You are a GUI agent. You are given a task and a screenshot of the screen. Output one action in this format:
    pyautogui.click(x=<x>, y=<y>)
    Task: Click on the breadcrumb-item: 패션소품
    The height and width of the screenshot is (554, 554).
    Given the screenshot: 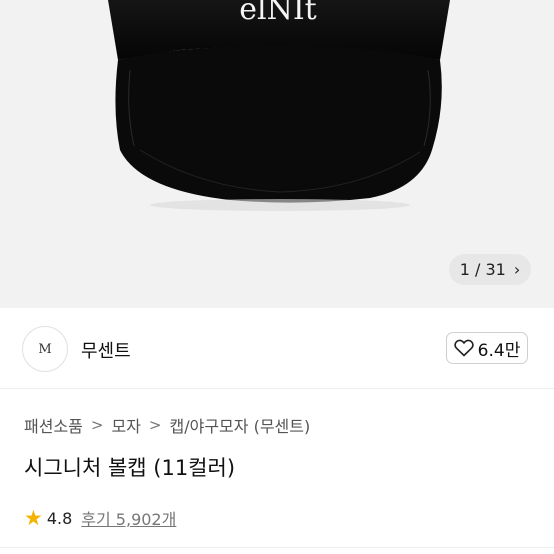 What is the action you would take?
    pyautogui.click(x=53, y=425)
    